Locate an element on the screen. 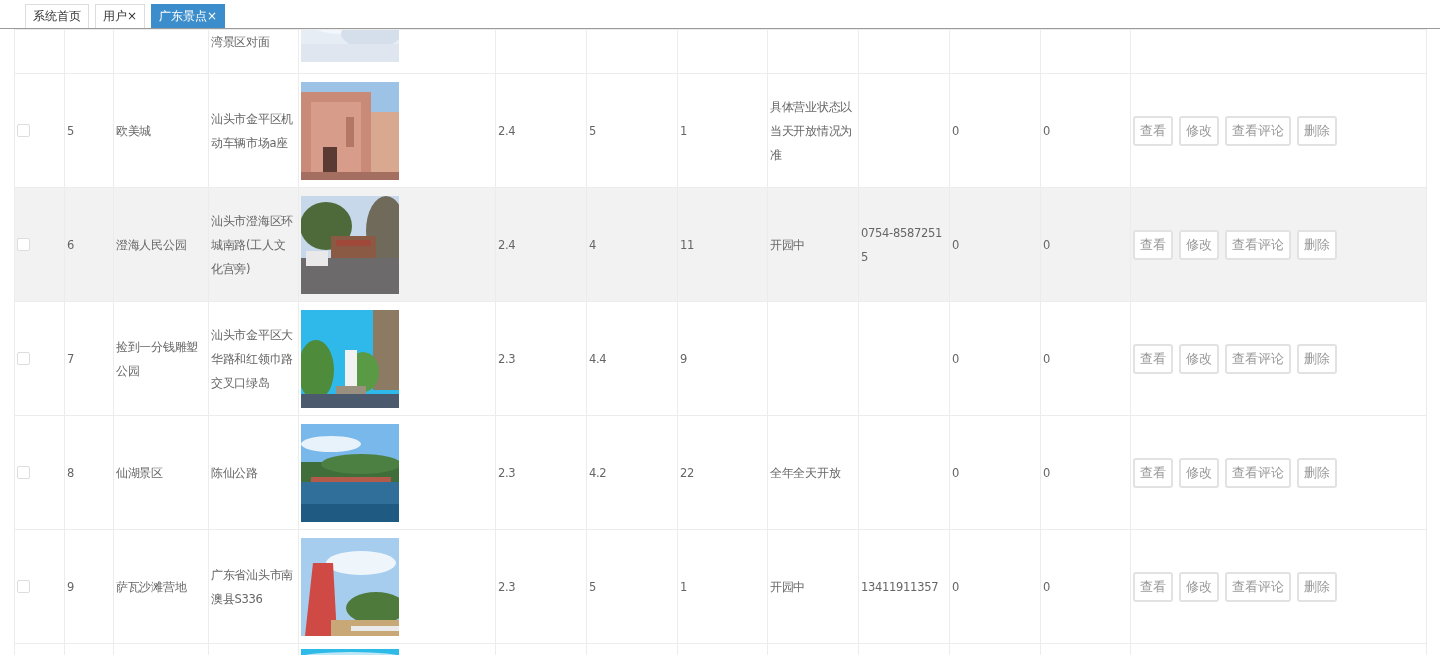 The image size is (1440, 655). tab: 系统首页 is located at coordinates (57, 16).